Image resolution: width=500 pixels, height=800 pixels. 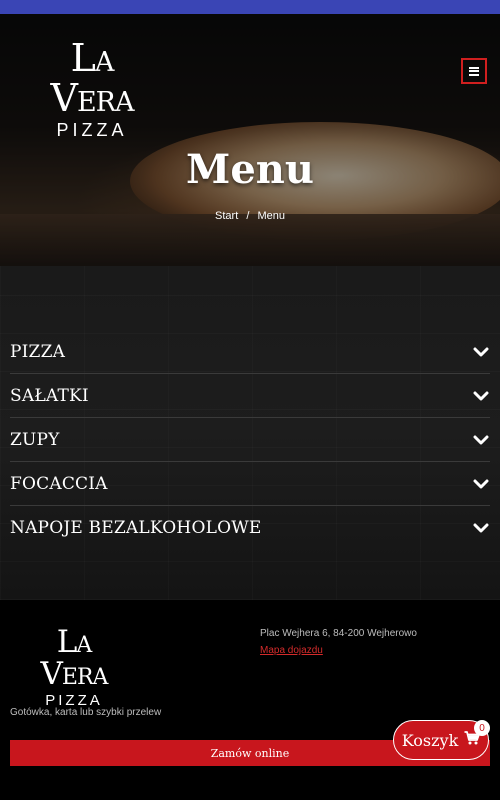 What do you see at coordinates (250, 396) in the screenshot?
I see `menu-category-salatki: SAŁATKI` at bounding box center [250, 396].